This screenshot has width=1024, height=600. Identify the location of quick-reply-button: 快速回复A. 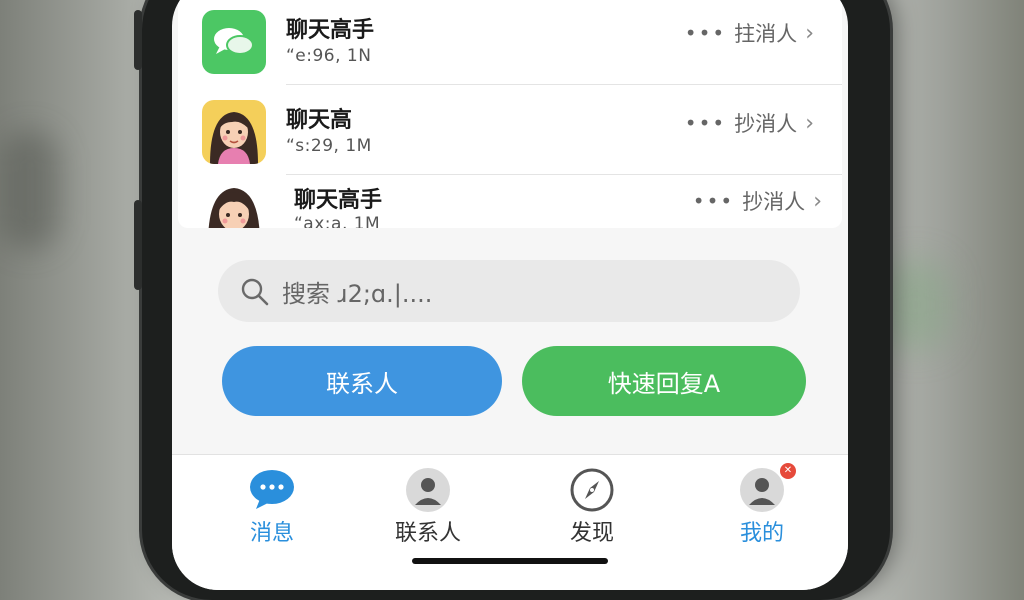
(664, 381).